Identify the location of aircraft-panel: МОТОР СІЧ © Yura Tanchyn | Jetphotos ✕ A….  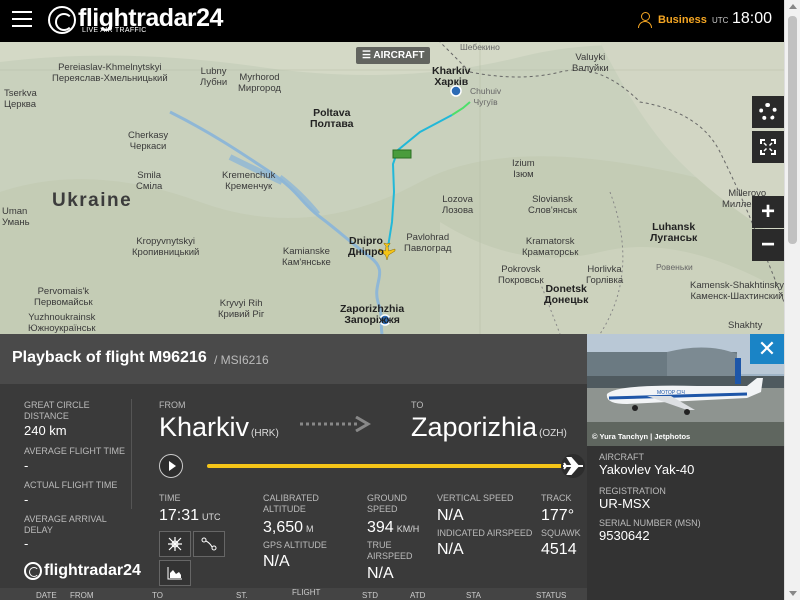
(685, 467).